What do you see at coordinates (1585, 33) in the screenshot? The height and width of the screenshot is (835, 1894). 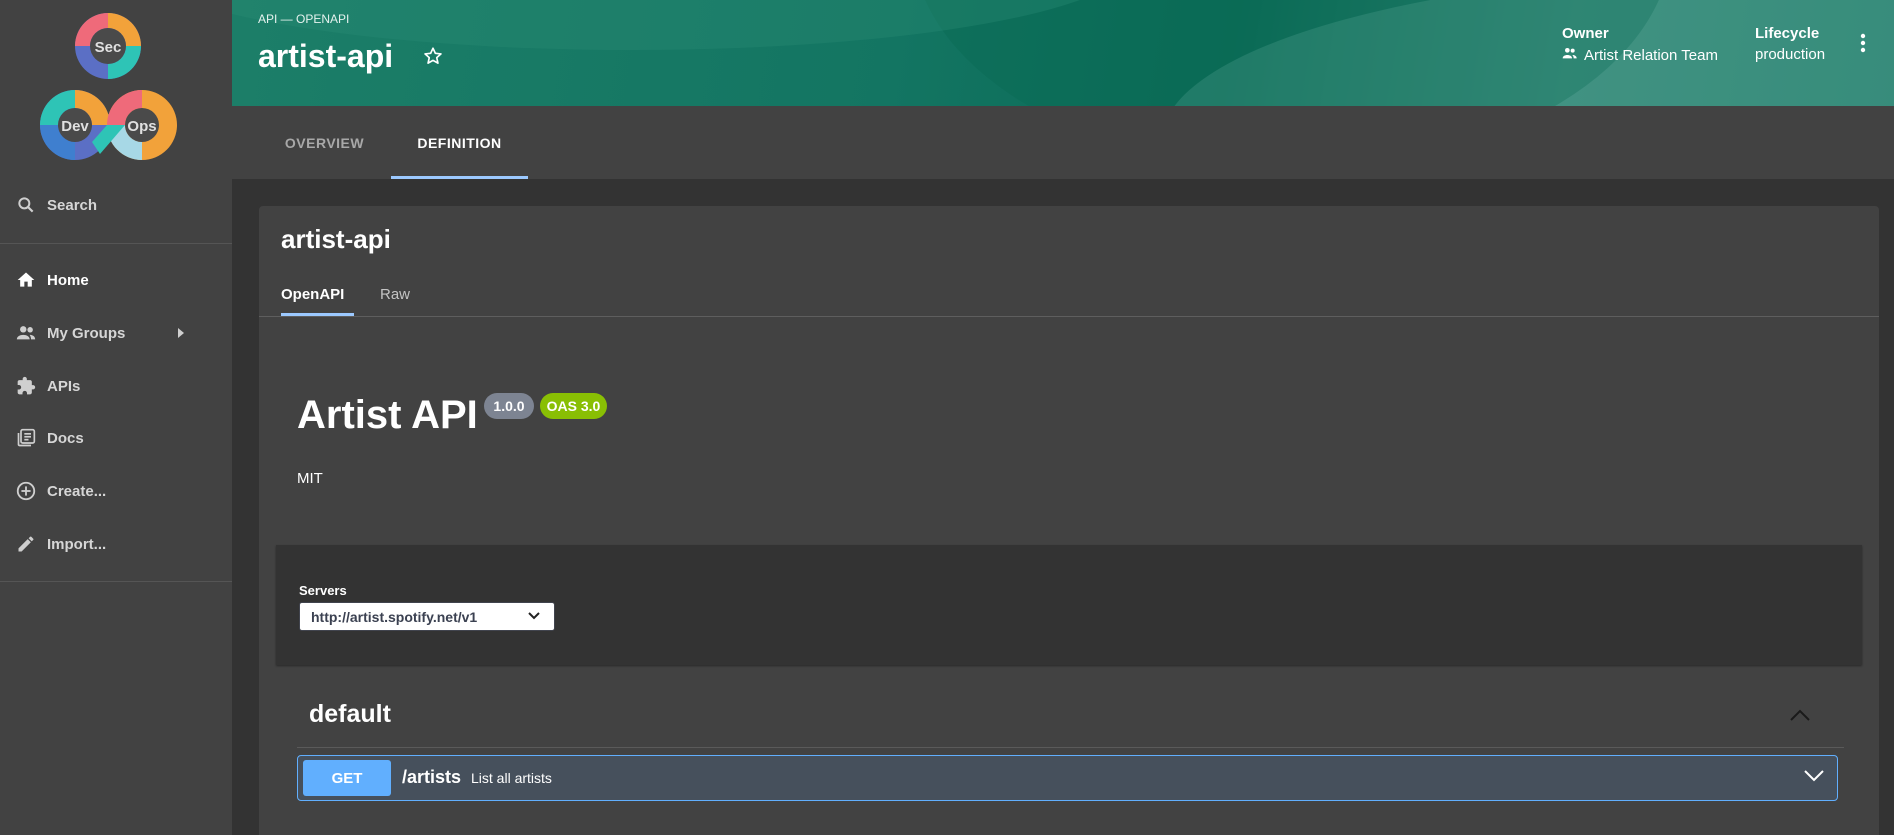 I see `owner-label: Owner` at bounding box center [1585, 33].